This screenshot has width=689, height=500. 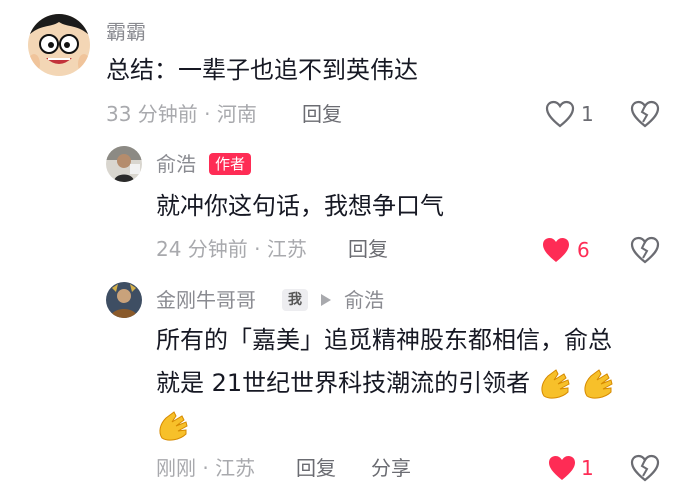 What do you see at coordinates (231, 249) in the screenshot?
I see `comment-time-location: 24 分钟前 · 江苏` at bounding box center [231, 249].